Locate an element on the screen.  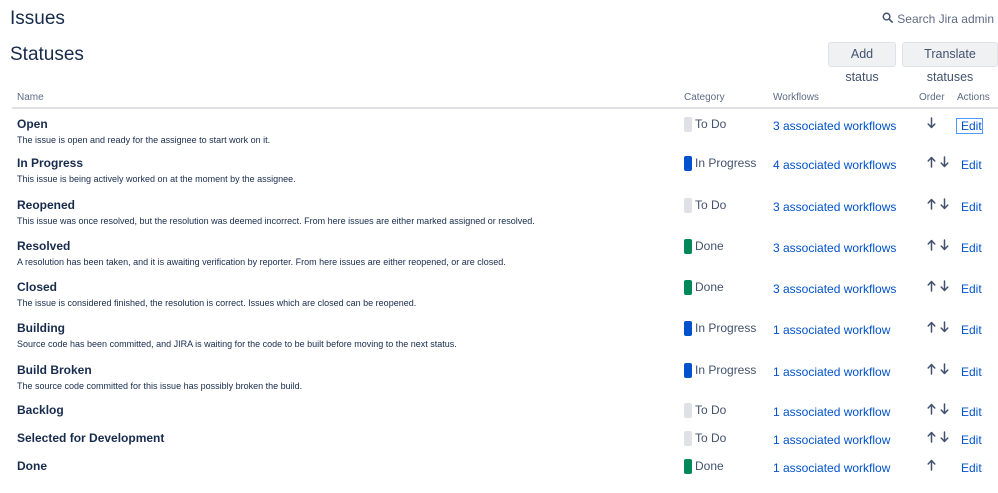
translate-statuses-button: Translate statuses is located at coordinates (950, 54).